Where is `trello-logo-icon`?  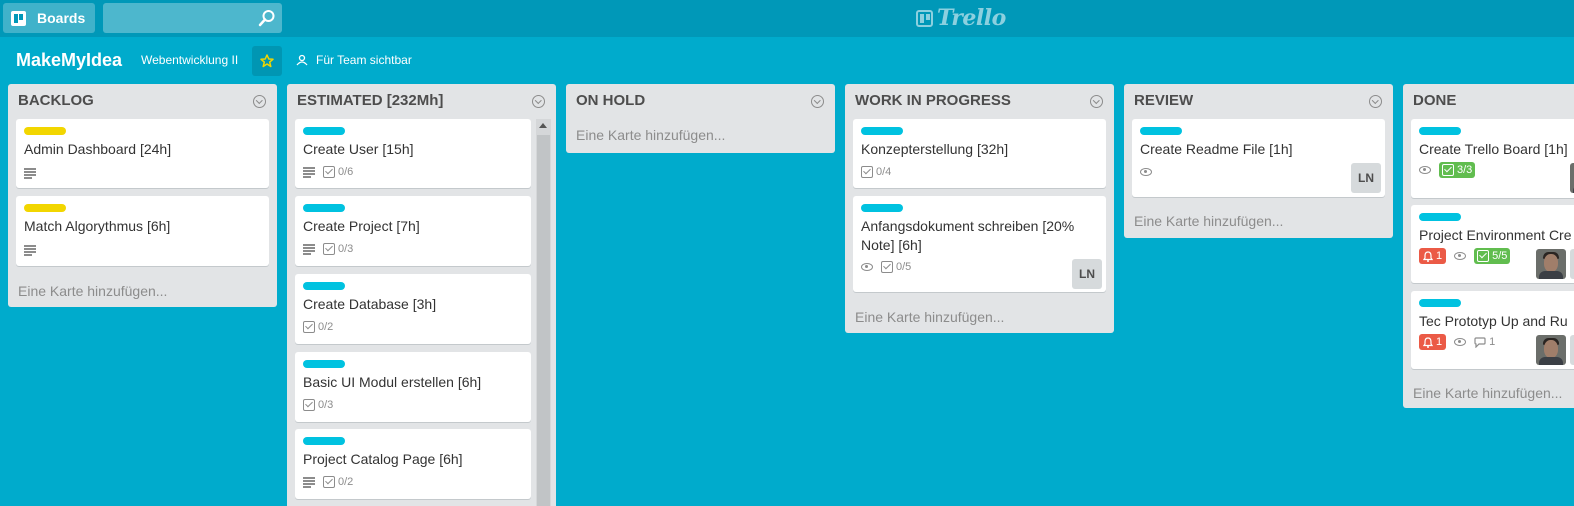 trello-logo-icon is located at coordinates (924, 18).